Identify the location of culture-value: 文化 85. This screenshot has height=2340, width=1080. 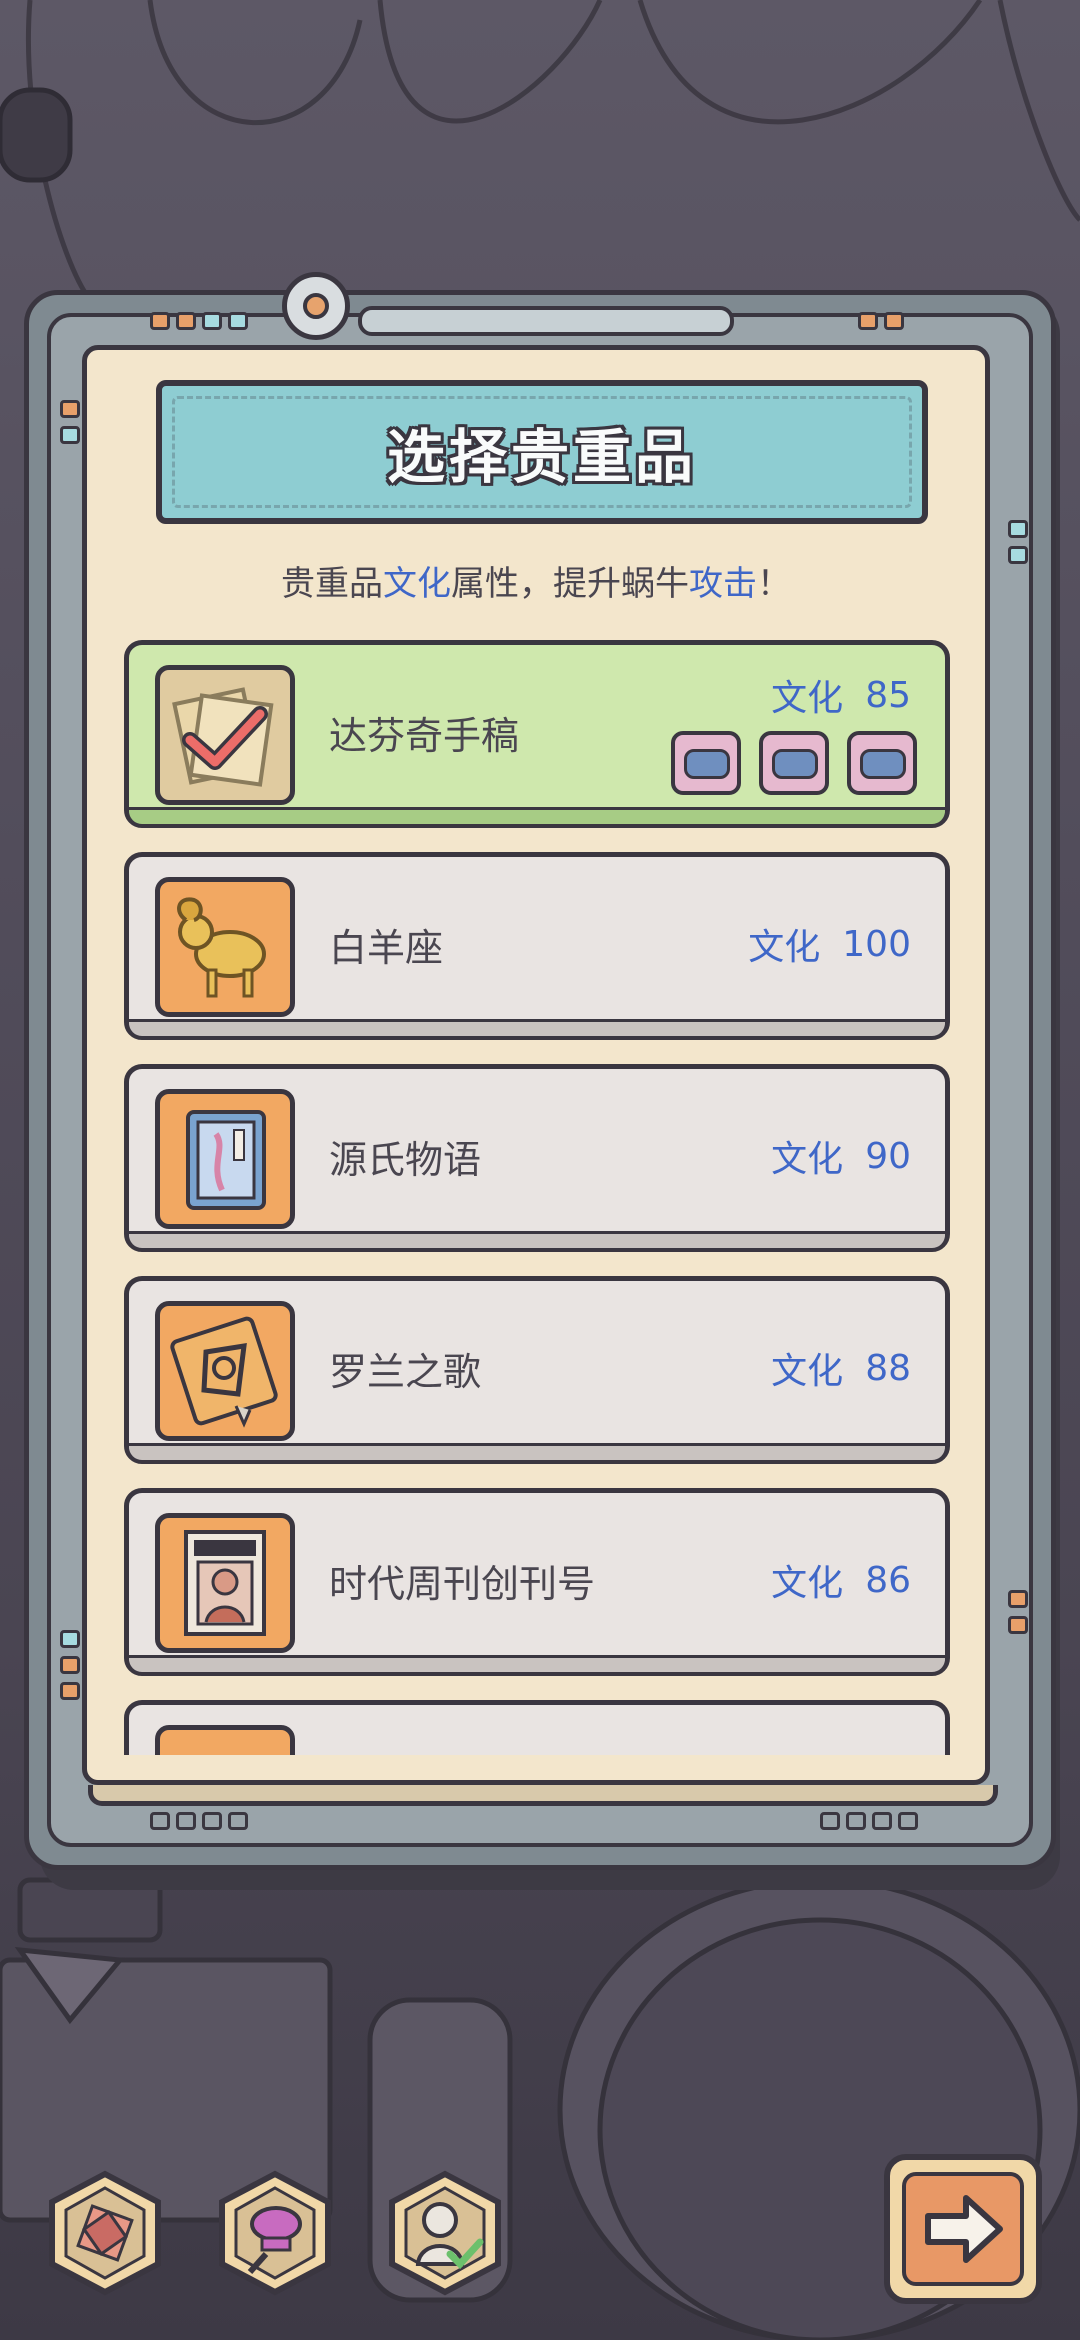
(841, 695).